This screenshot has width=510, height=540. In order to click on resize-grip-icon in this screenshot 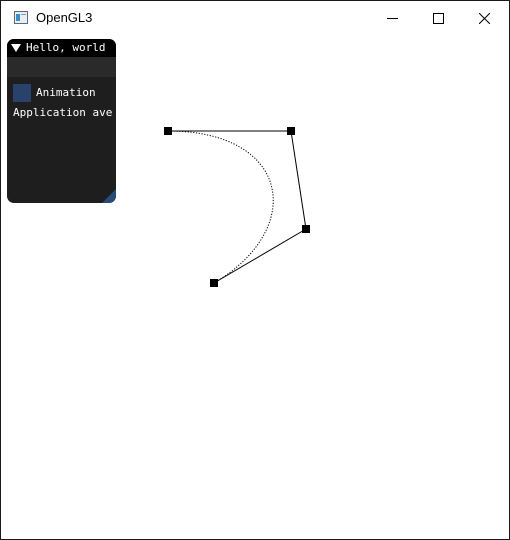, I will do `click(108, 195)`.